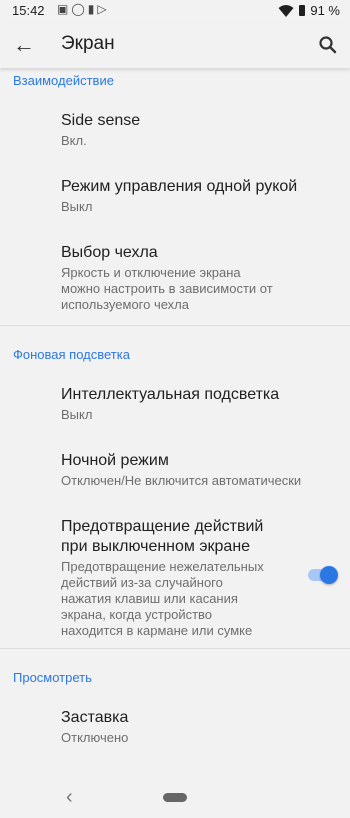 The height and width of the screenshot is (818, 350). I want to click on item-title-line: при выключенном экране, so click(156, 546).